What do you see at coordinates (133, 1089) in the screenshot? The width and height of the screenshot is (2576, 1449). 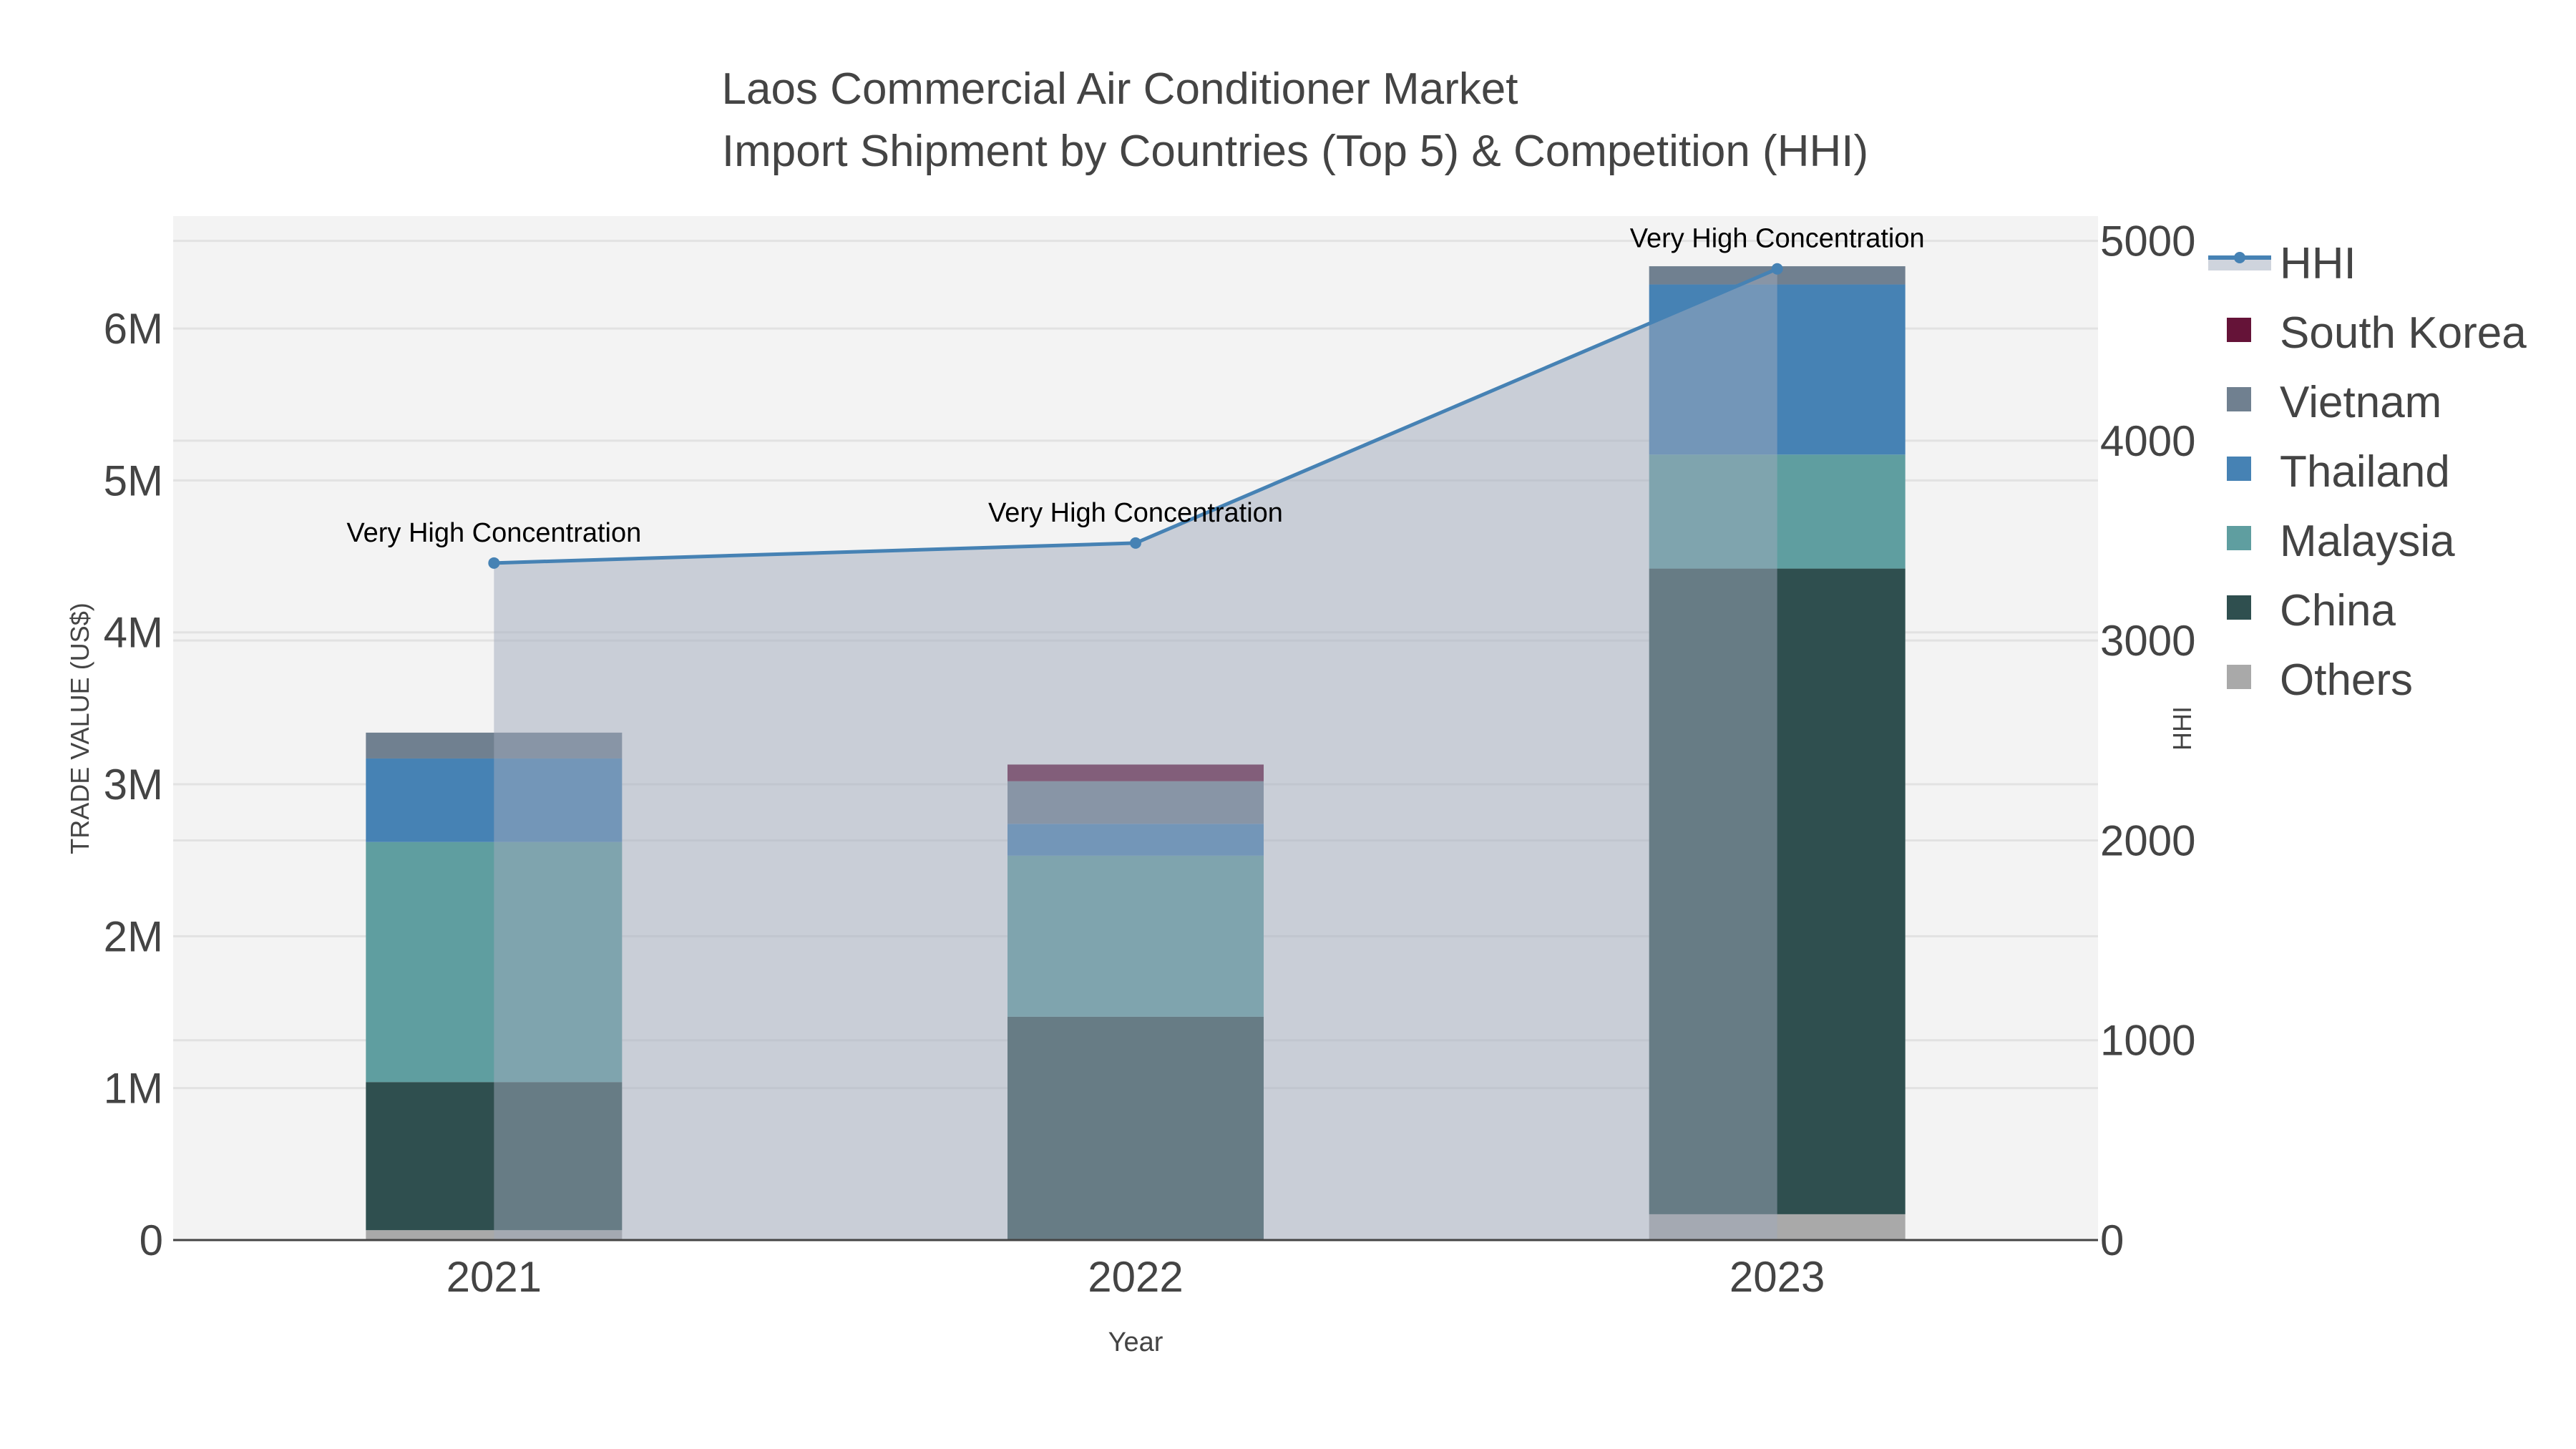 I see `y-tick-label: 1M` at bounding box center [133, 1089].